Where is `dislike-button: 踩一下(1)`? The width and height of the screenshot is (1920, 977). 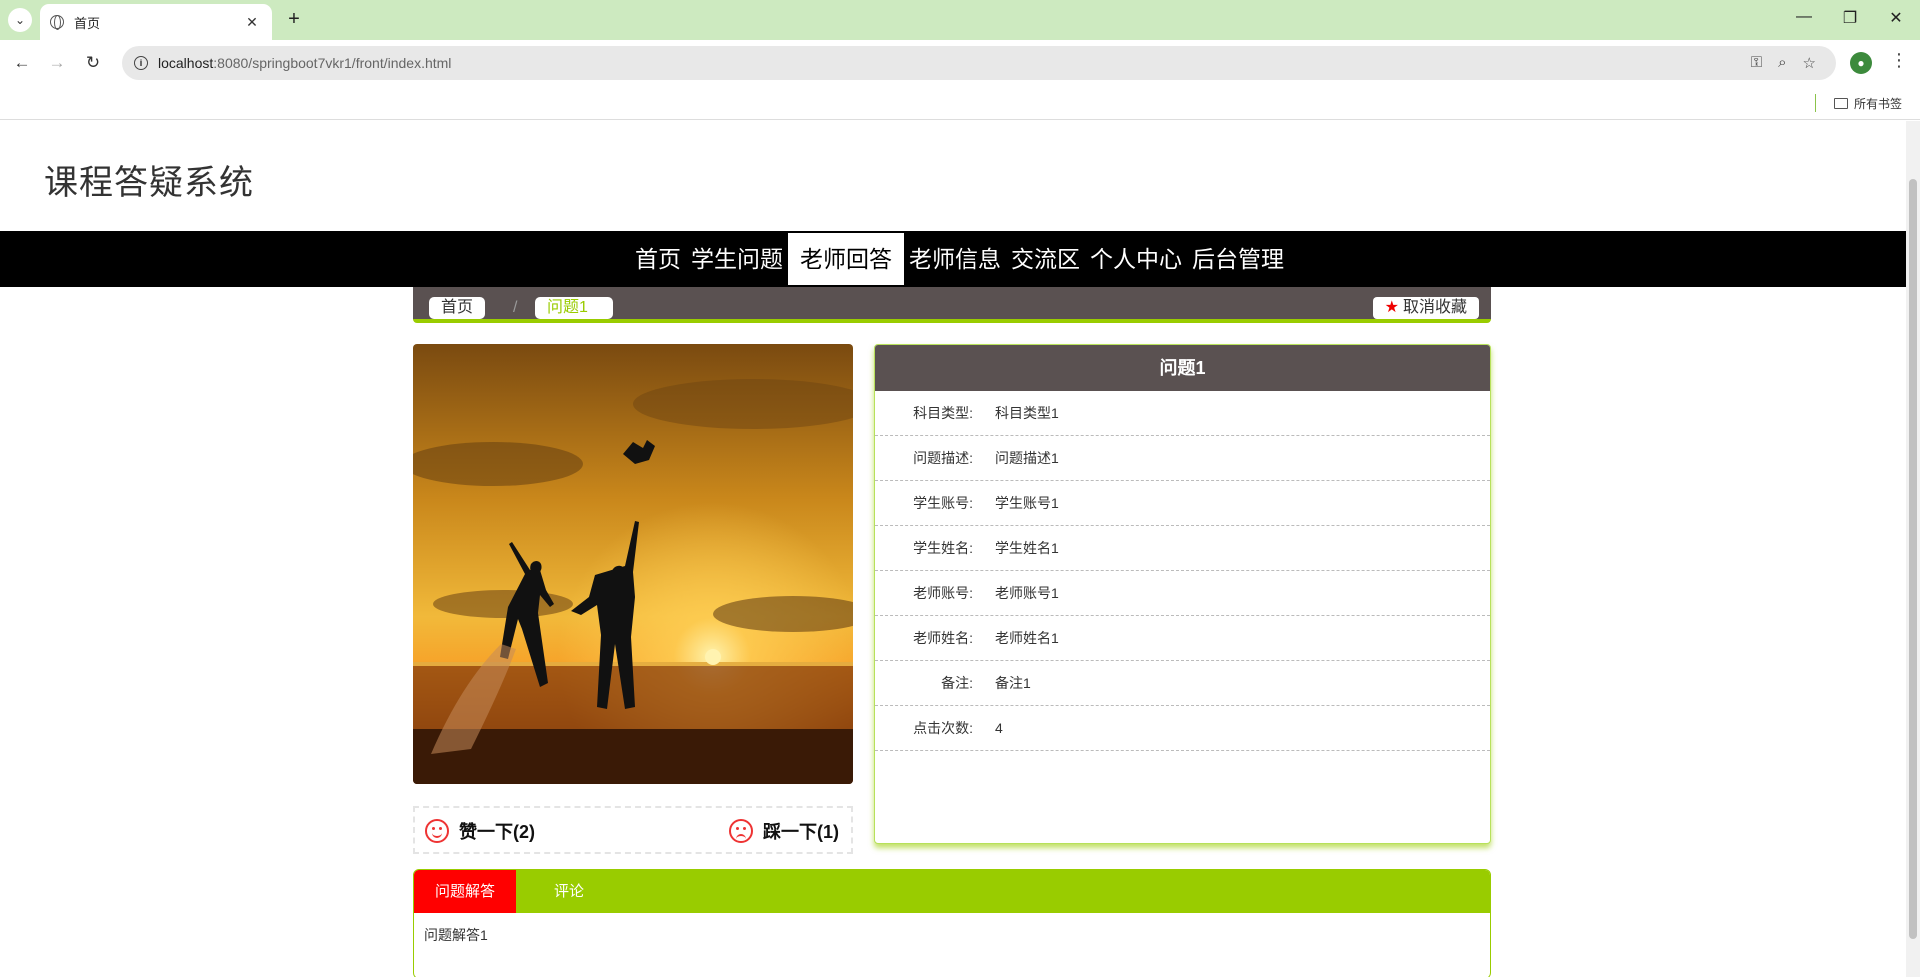
dislike-button: 踩一下(1) is located at coordinates (784, 831).